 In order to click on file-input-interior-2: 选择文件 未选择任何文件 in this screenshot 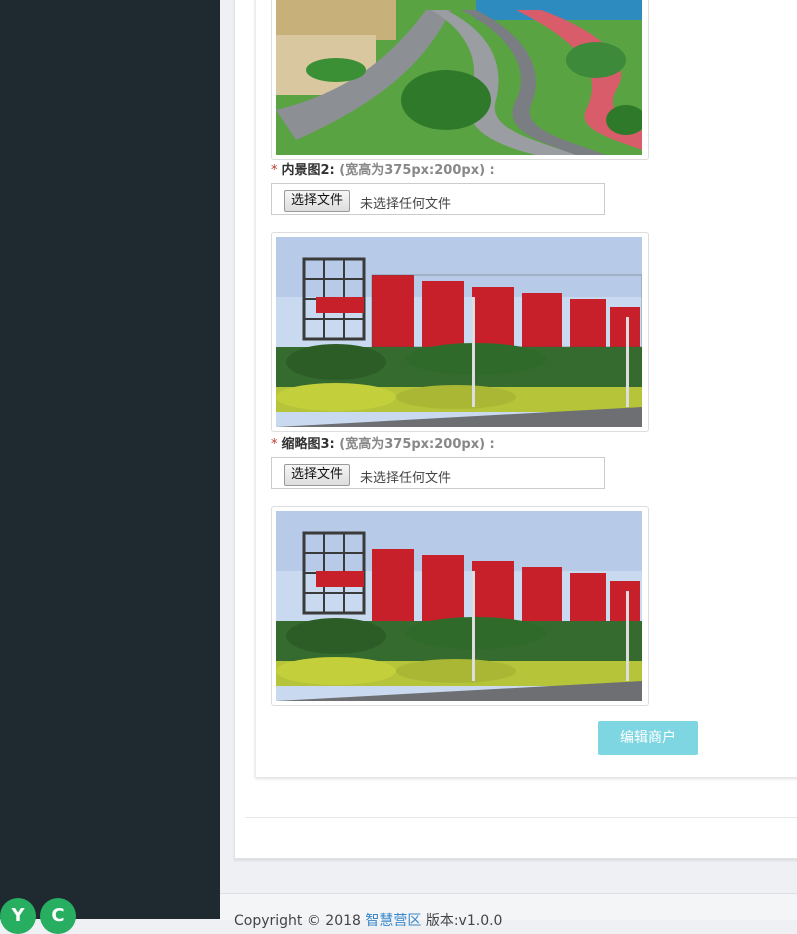, I will do `click(438, 199)`.